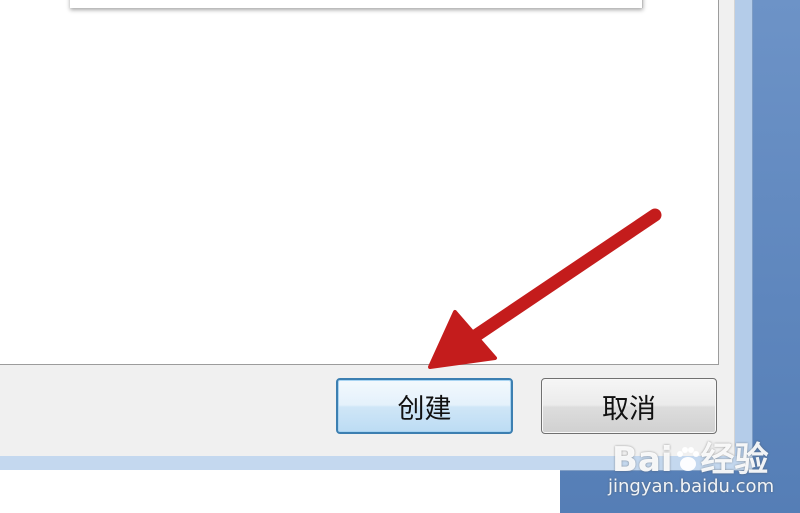 The height and width of the screenshot is (513, 800). Describe the element at coordinates (642, 460) in the screenshot. I see `watermark-logo-text-before: Bai` at that location.